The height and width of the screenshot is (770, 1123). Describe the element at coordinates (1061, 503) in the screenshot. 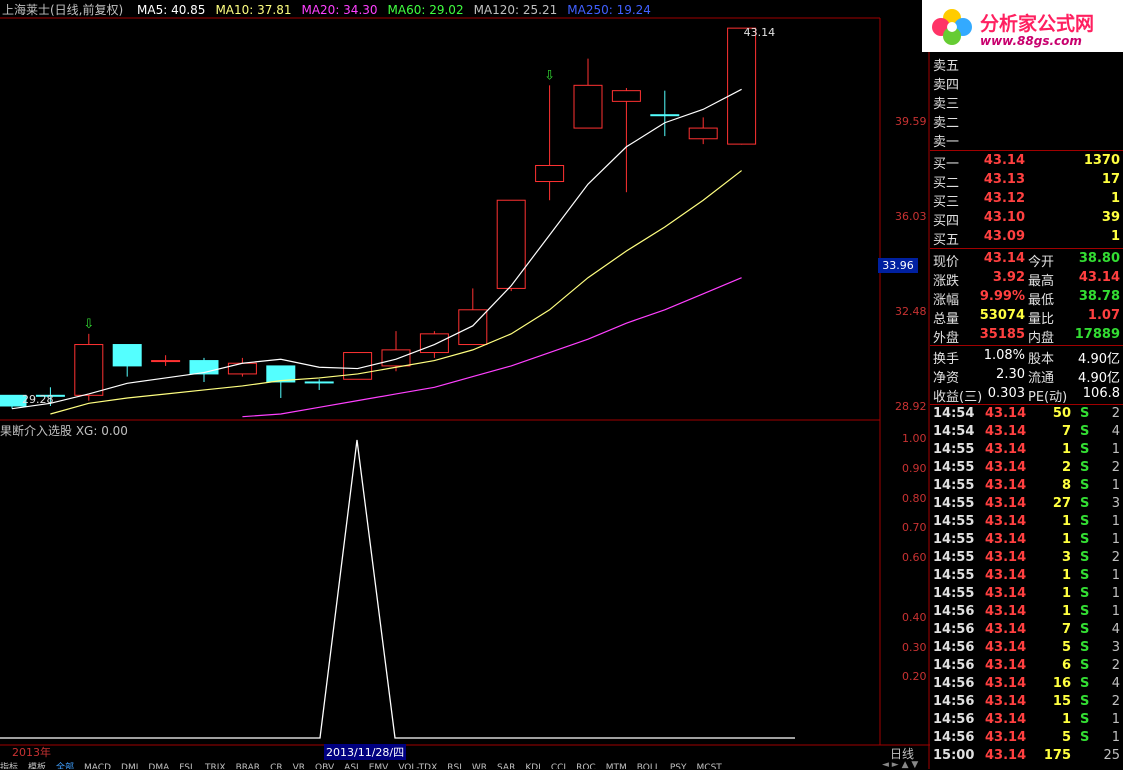

I see `trade-volume: 27` at that location.